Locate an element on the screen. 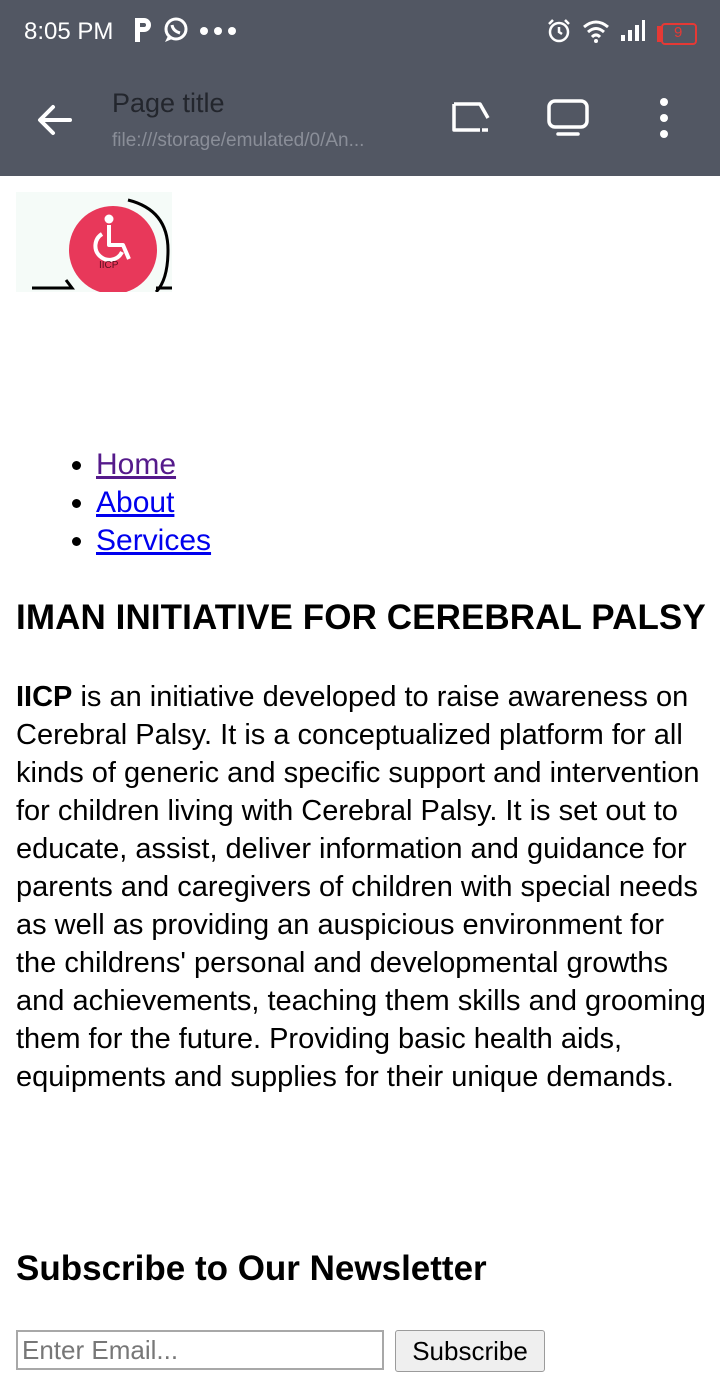 Image resolution: width=720 pixels, height=1395 pixels. cast-button is located at coordinates (472, 118).